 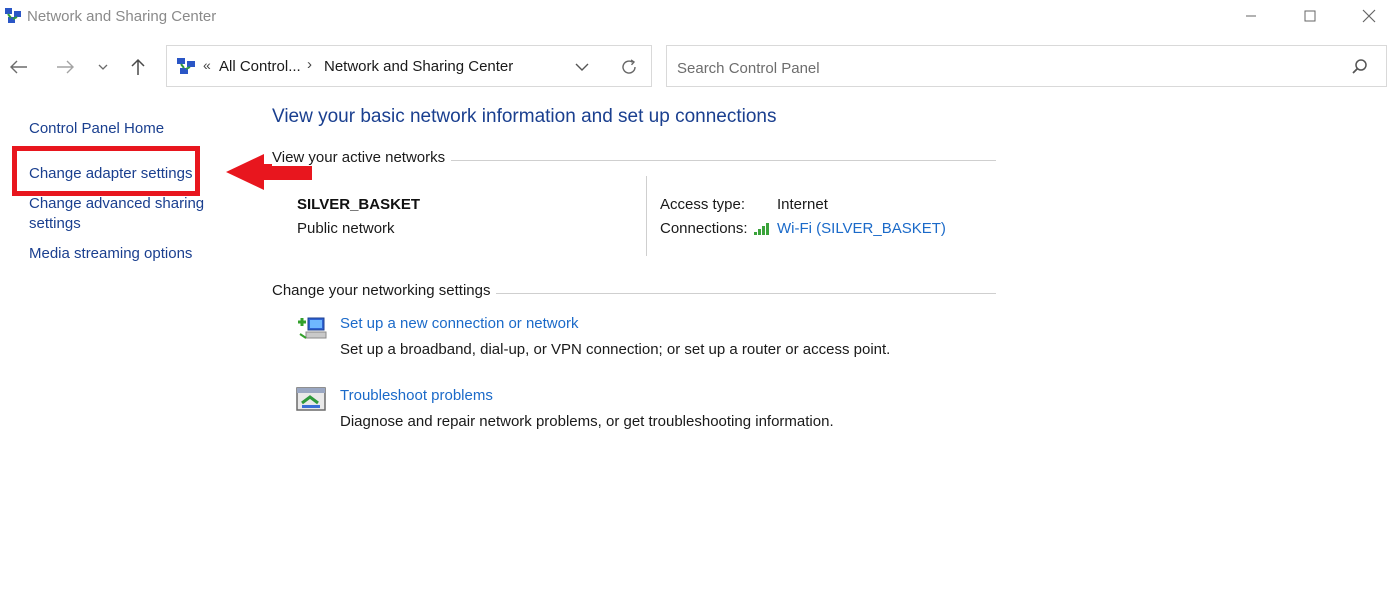 What do you see at coordinates (207, 65) in the screenshot?
I see `address-overflow: «` at bounding box center [207, 65].